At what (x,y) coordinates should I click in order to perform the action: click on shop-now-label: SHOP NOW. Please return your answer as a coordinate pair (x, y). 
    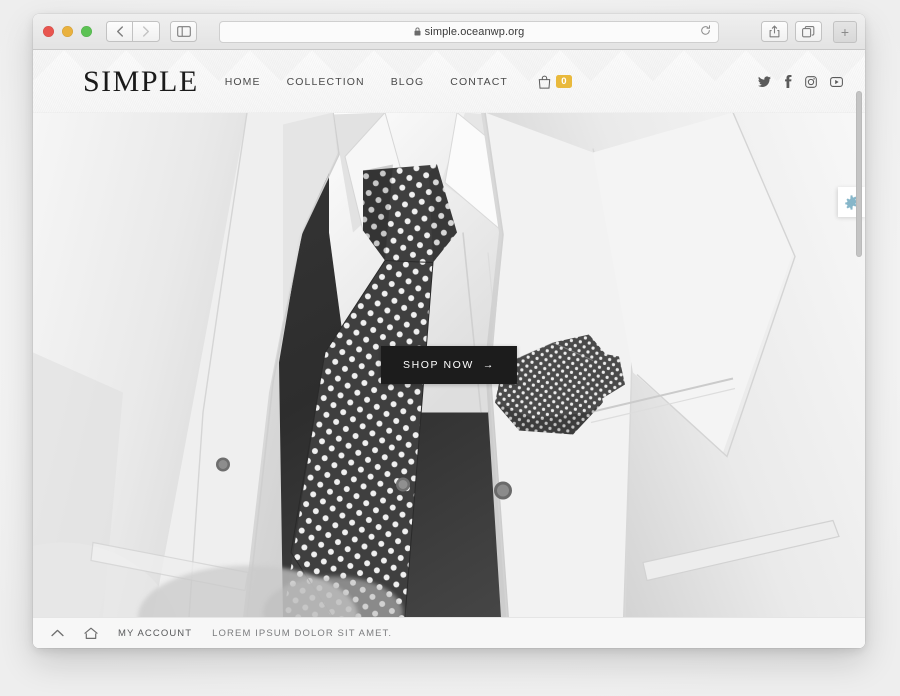
    Looking at the image, I should click on (438, 365).